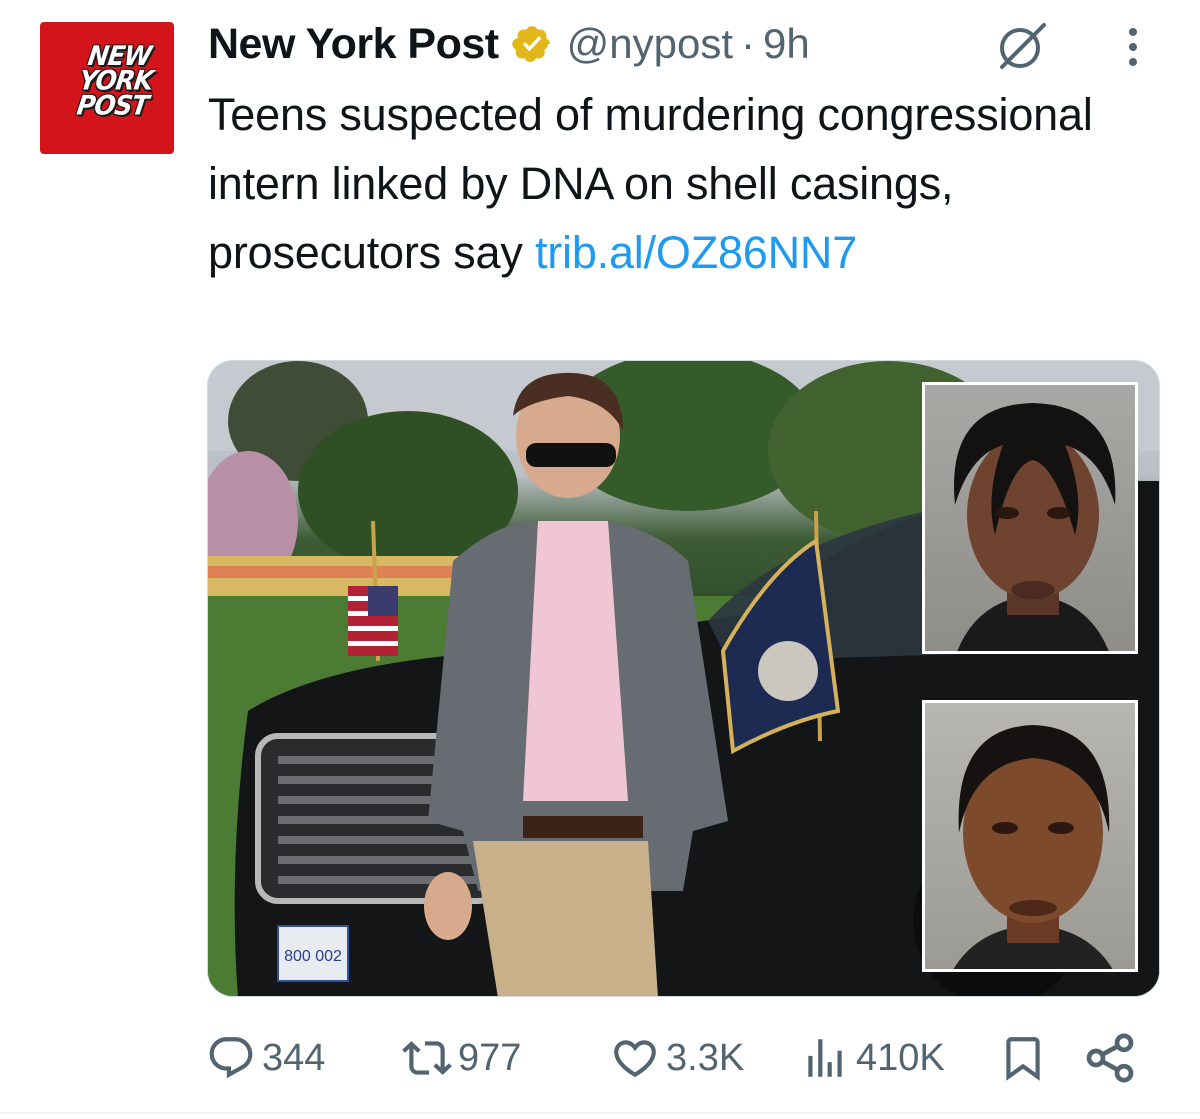 The height and width of the screenshot is (1119, 1200). What do you see at coordinates (294, 1057) in the screenshot?
I see `reply-count: 344` at bounding box center [294, 1057].